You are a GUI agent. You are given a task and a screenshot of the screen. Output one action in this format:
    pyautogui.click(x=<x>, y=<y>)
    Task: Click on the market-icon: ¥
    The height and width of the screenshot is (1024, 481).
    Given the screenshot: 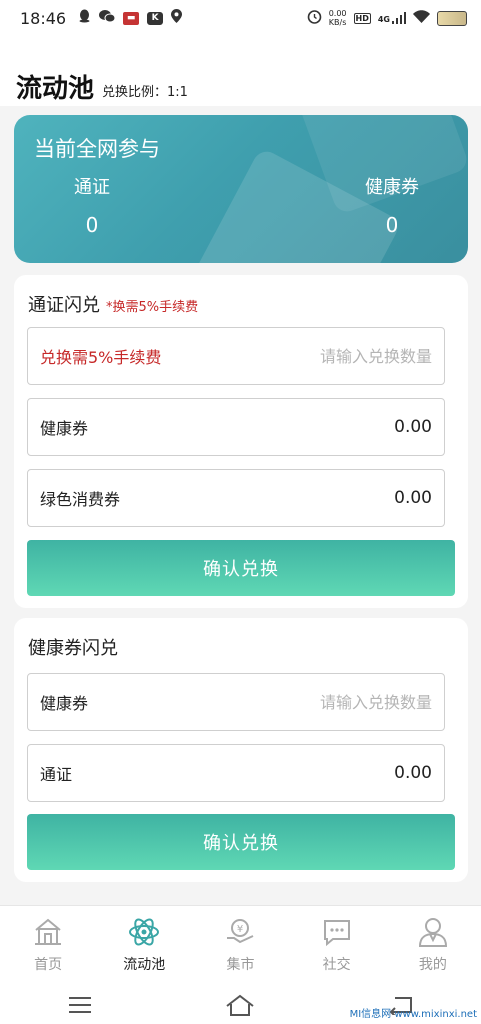 What is the action you would take?
    pyautogui.click(x=240, y=931)
    